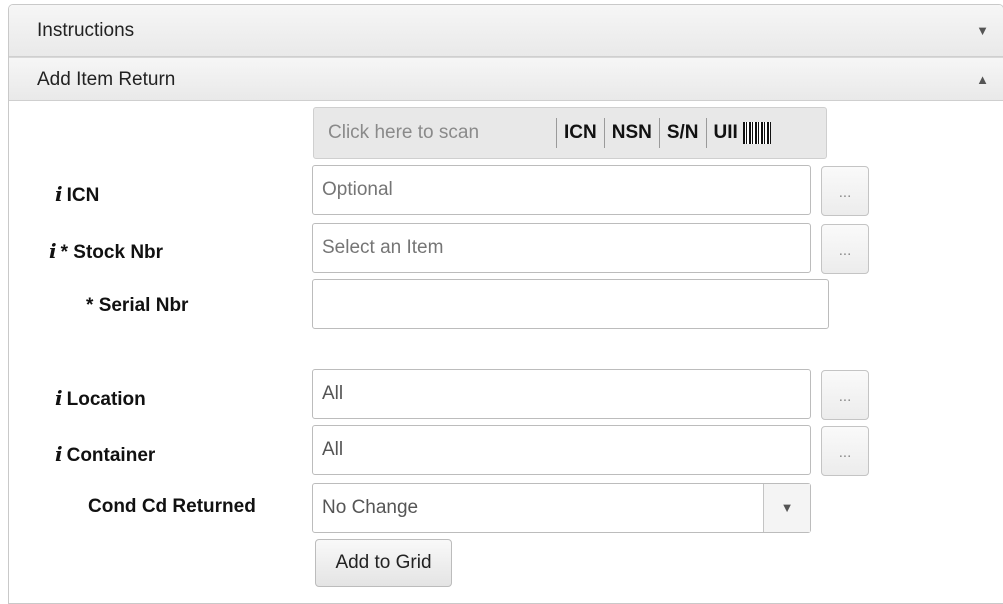 This screenshot has height=604, width=1003. I want to click on location-input, so click(561, 394).